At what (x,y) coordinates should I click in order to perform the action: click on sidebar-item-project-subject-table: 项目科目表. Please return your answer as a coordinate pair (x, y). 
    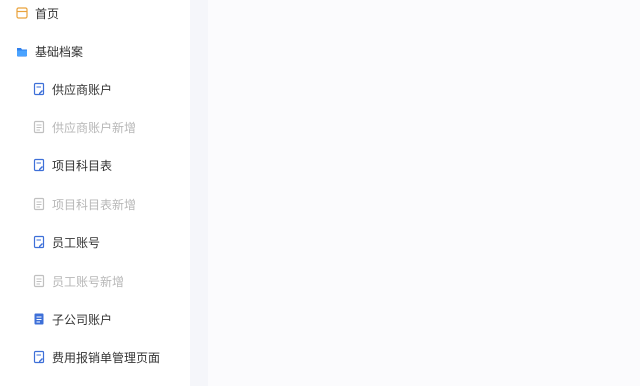
    Looking at the image, I should click on (95, 165).